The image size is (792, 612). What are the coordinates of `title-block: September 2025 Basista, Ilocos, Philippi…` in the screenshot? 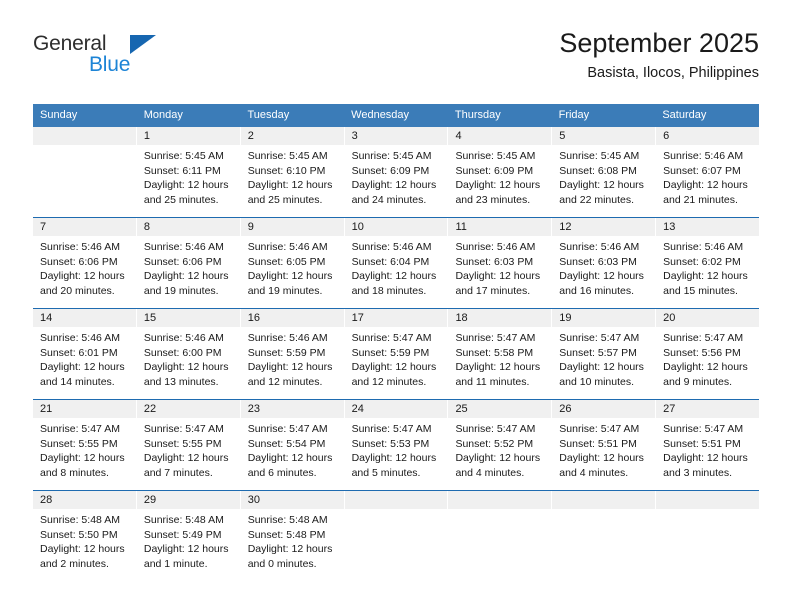 It's located at (659, 55).